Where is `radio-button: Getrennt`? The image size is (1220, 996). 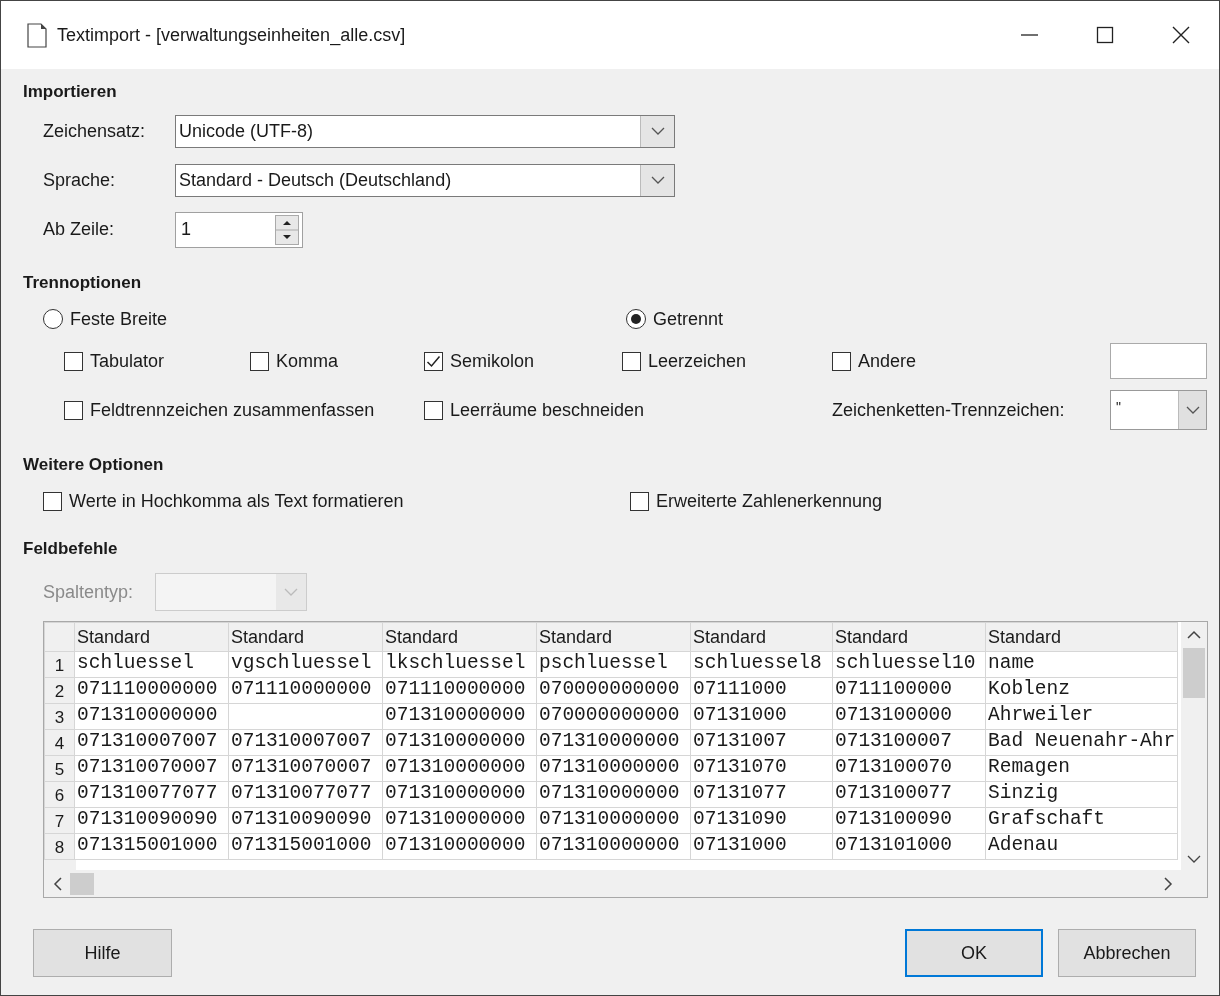 radio-button: Getrennt is located at coordinates (922, 319).